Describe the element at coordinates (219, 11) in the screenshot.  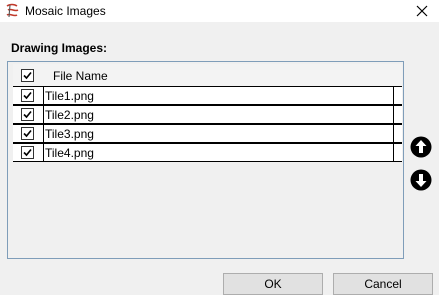
I see `title-bar: Mosaic Images` at that location.